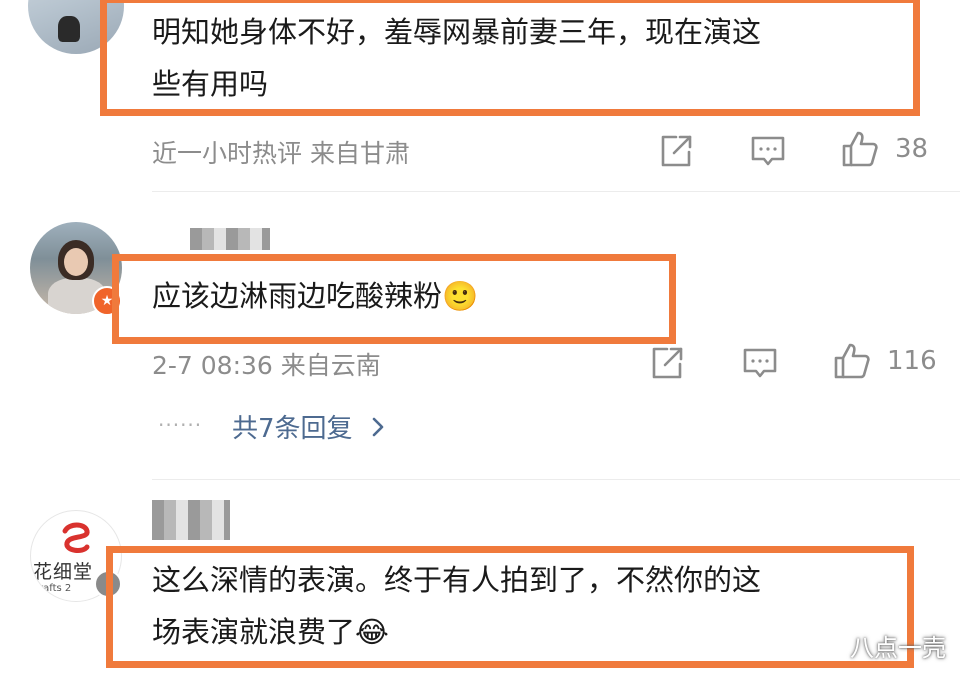 Image resolution: width=960 pixels, height=682 pixels. I want to click on avatar-figure, so click(69, 29).